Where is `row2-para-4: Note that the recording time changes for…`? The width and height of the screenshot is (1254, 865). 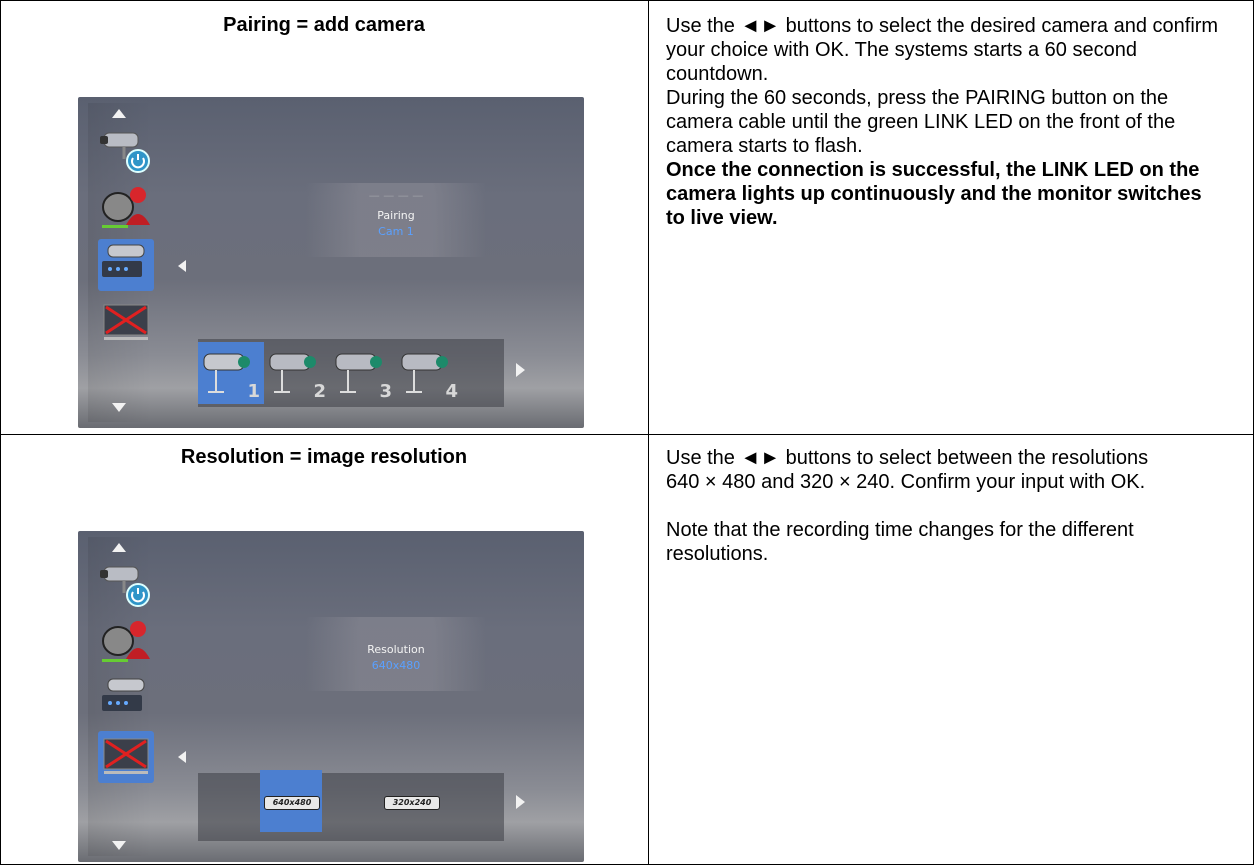
row2-para-4: Note that the recording time changes for… is located at coordinates (900, 542).